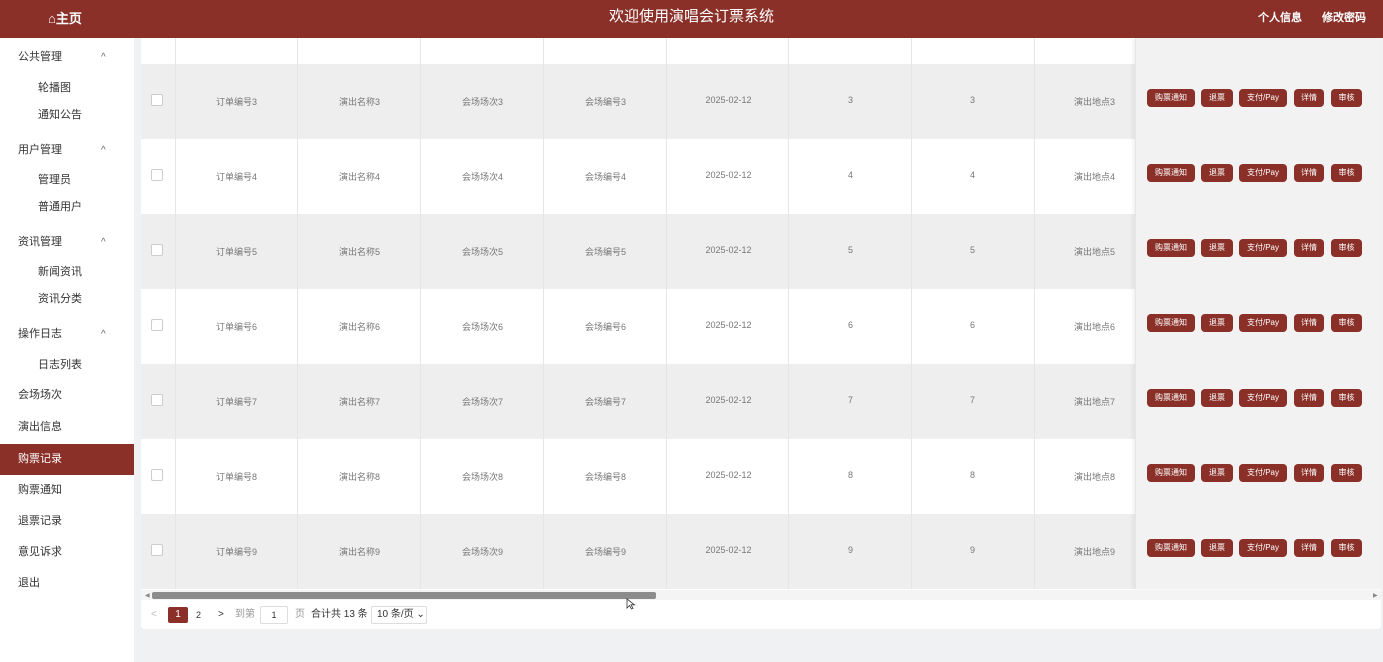 Image resolution: width=1383 pixels, height=662 pixels. I want to click on order-number-cell: 订单编号5, so click(236, 252).